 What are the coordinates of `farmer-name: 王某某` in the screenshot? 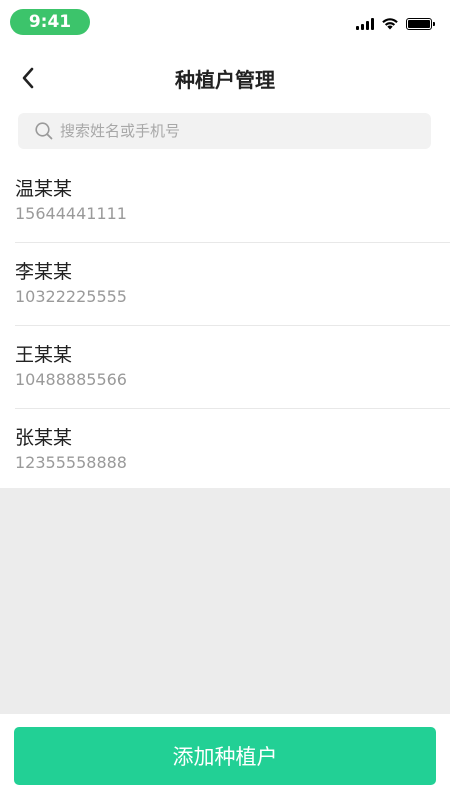 It's located at (44, 355).